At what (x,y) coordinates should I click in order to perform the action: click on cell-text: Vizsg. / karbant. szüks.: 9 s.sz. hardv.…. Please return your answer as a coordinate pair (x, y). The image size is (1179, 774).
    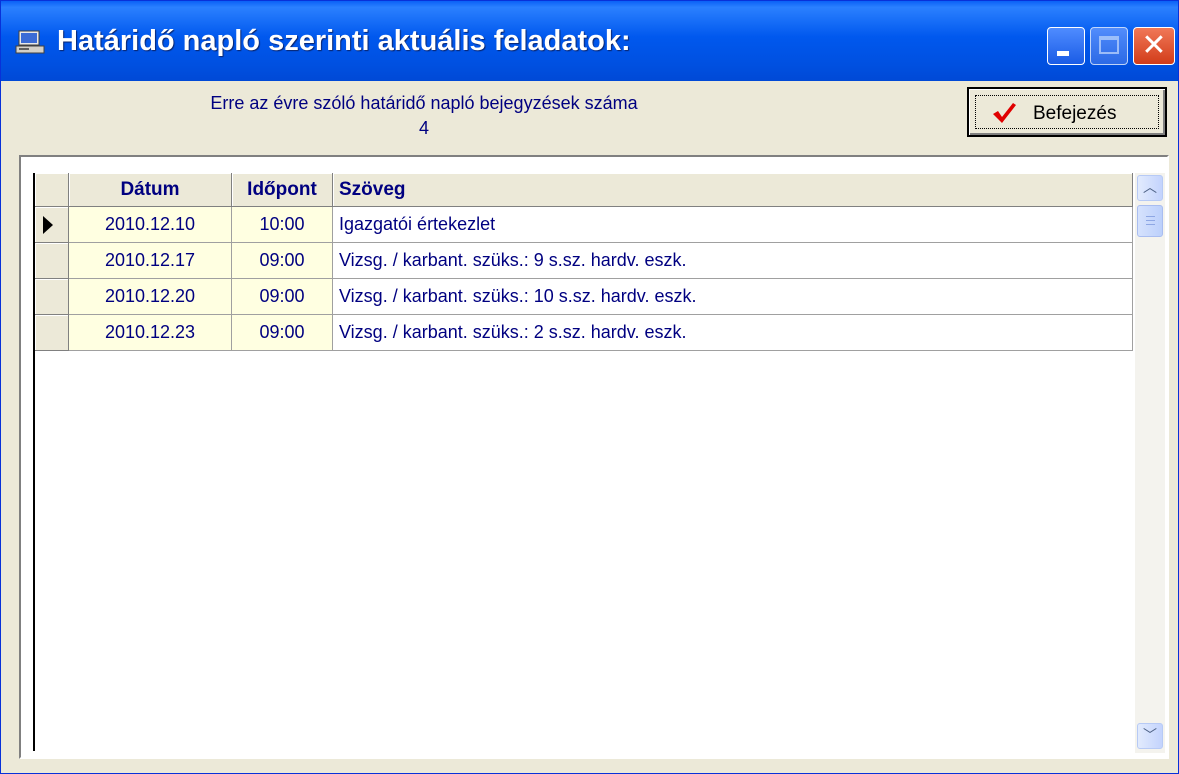
    Looking at the image, I should click on (733, 261).